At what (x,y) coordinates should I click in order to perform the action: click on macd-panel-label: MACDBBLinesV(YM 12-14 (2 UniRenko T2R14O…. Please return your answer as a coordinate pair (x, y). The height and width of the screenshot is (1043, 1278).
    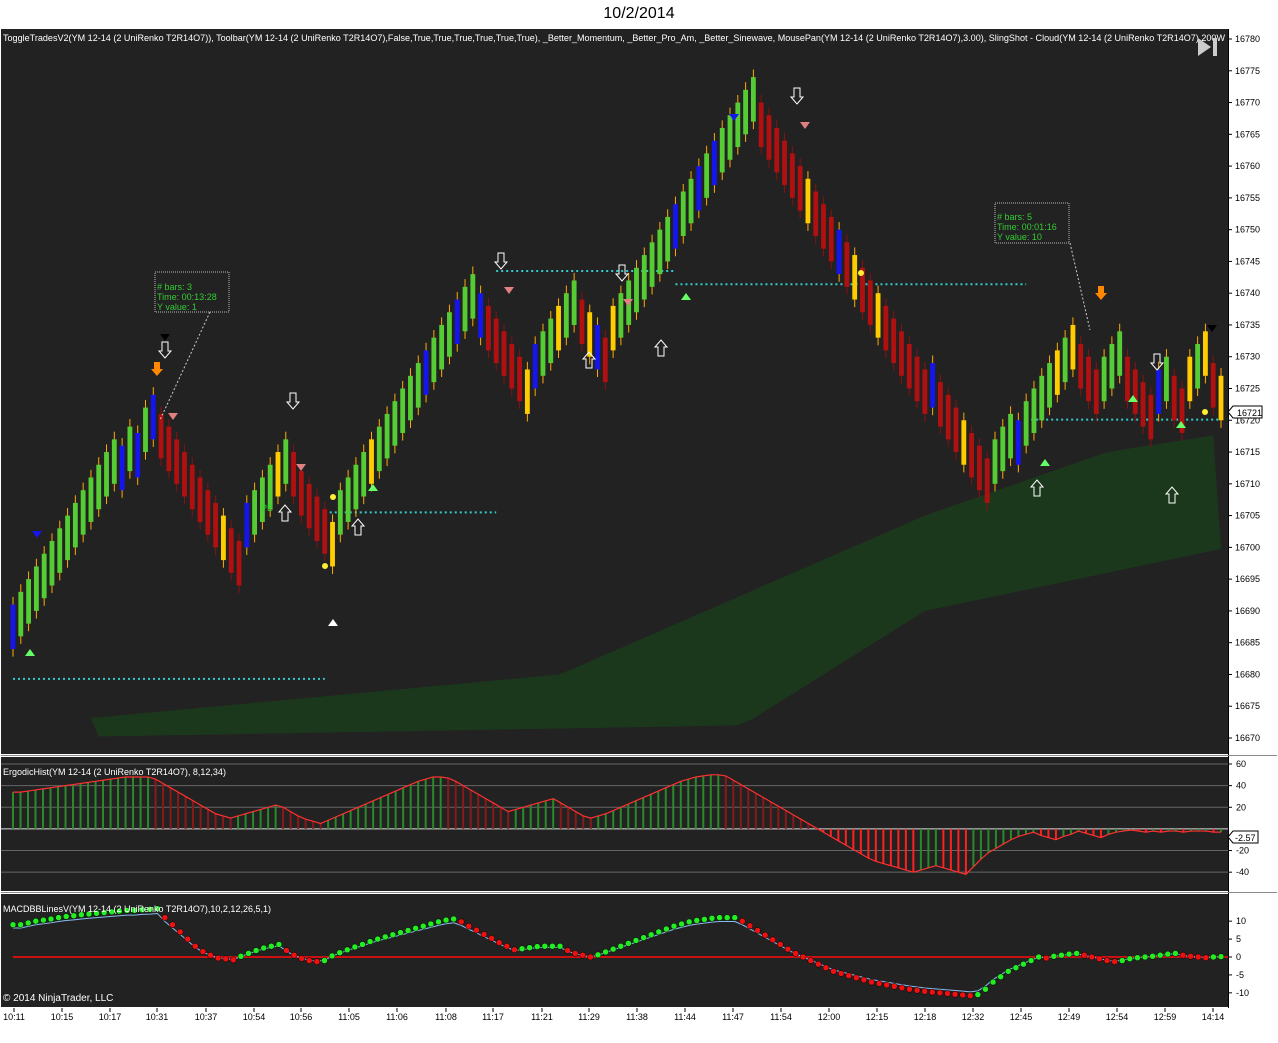
    Looking at the image, I should click on (137, 909).